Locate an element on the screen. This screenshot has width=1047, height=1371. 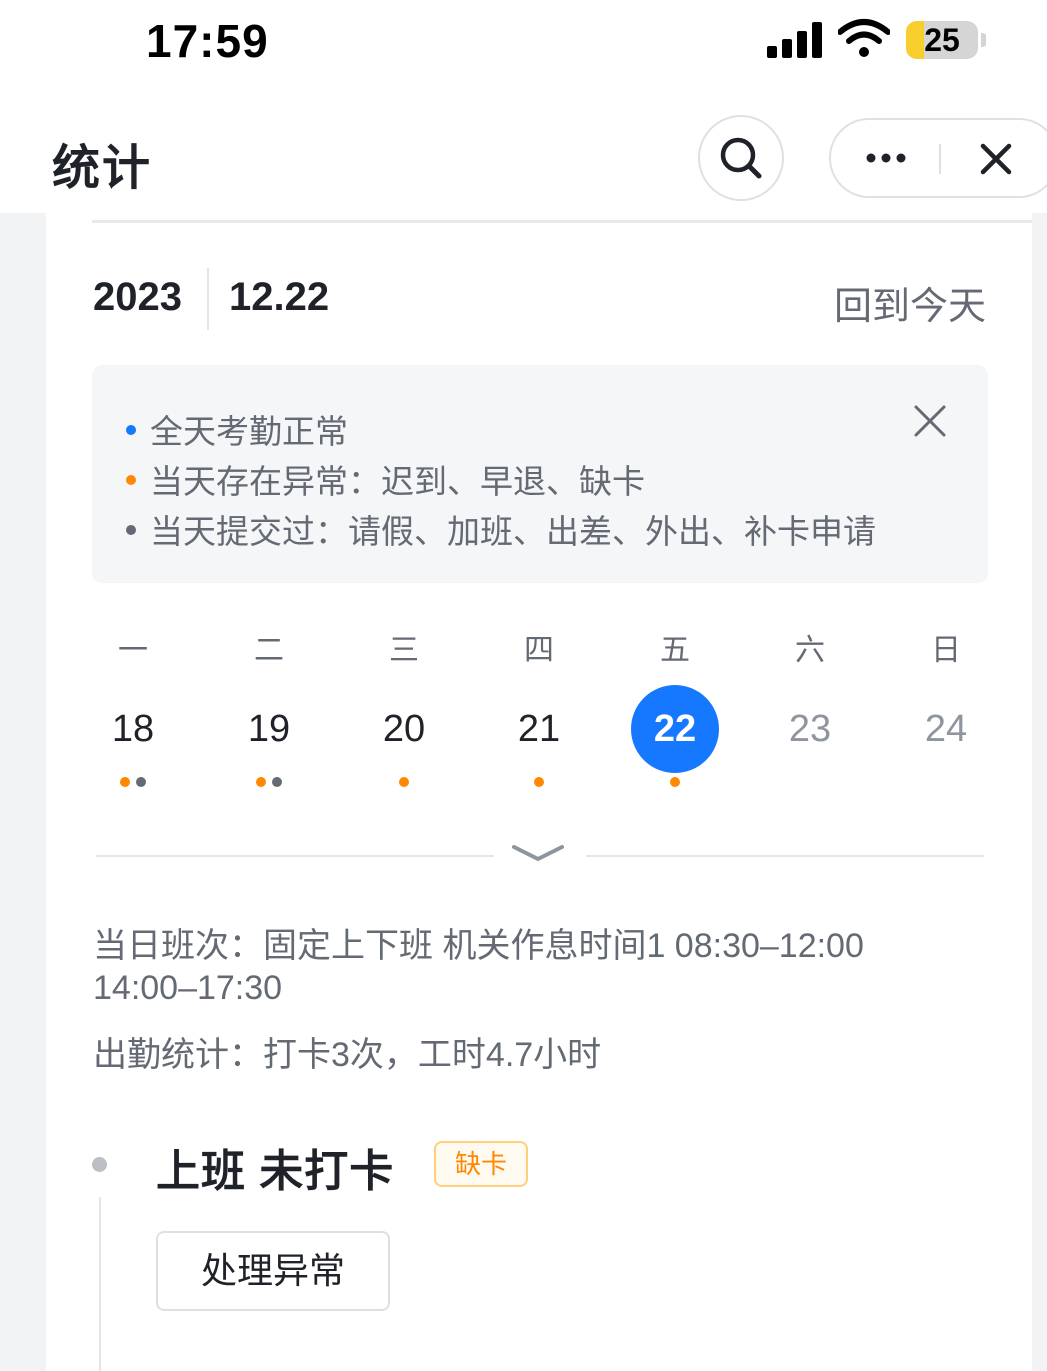
legend-dot-submitted is located at coordinates (131, 530).